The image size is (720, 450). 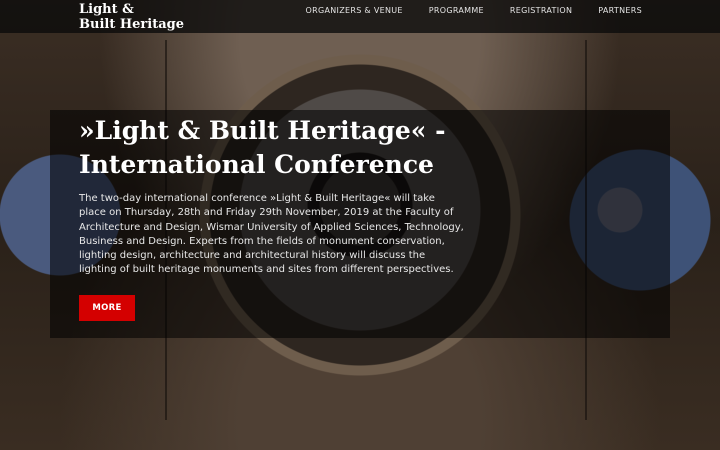 What do you see at coordinates (354, 10) in the screenshot?
I see `nav-organizers-venue: ORGANIZERS & VENUE` at bounding box center [354, 10].